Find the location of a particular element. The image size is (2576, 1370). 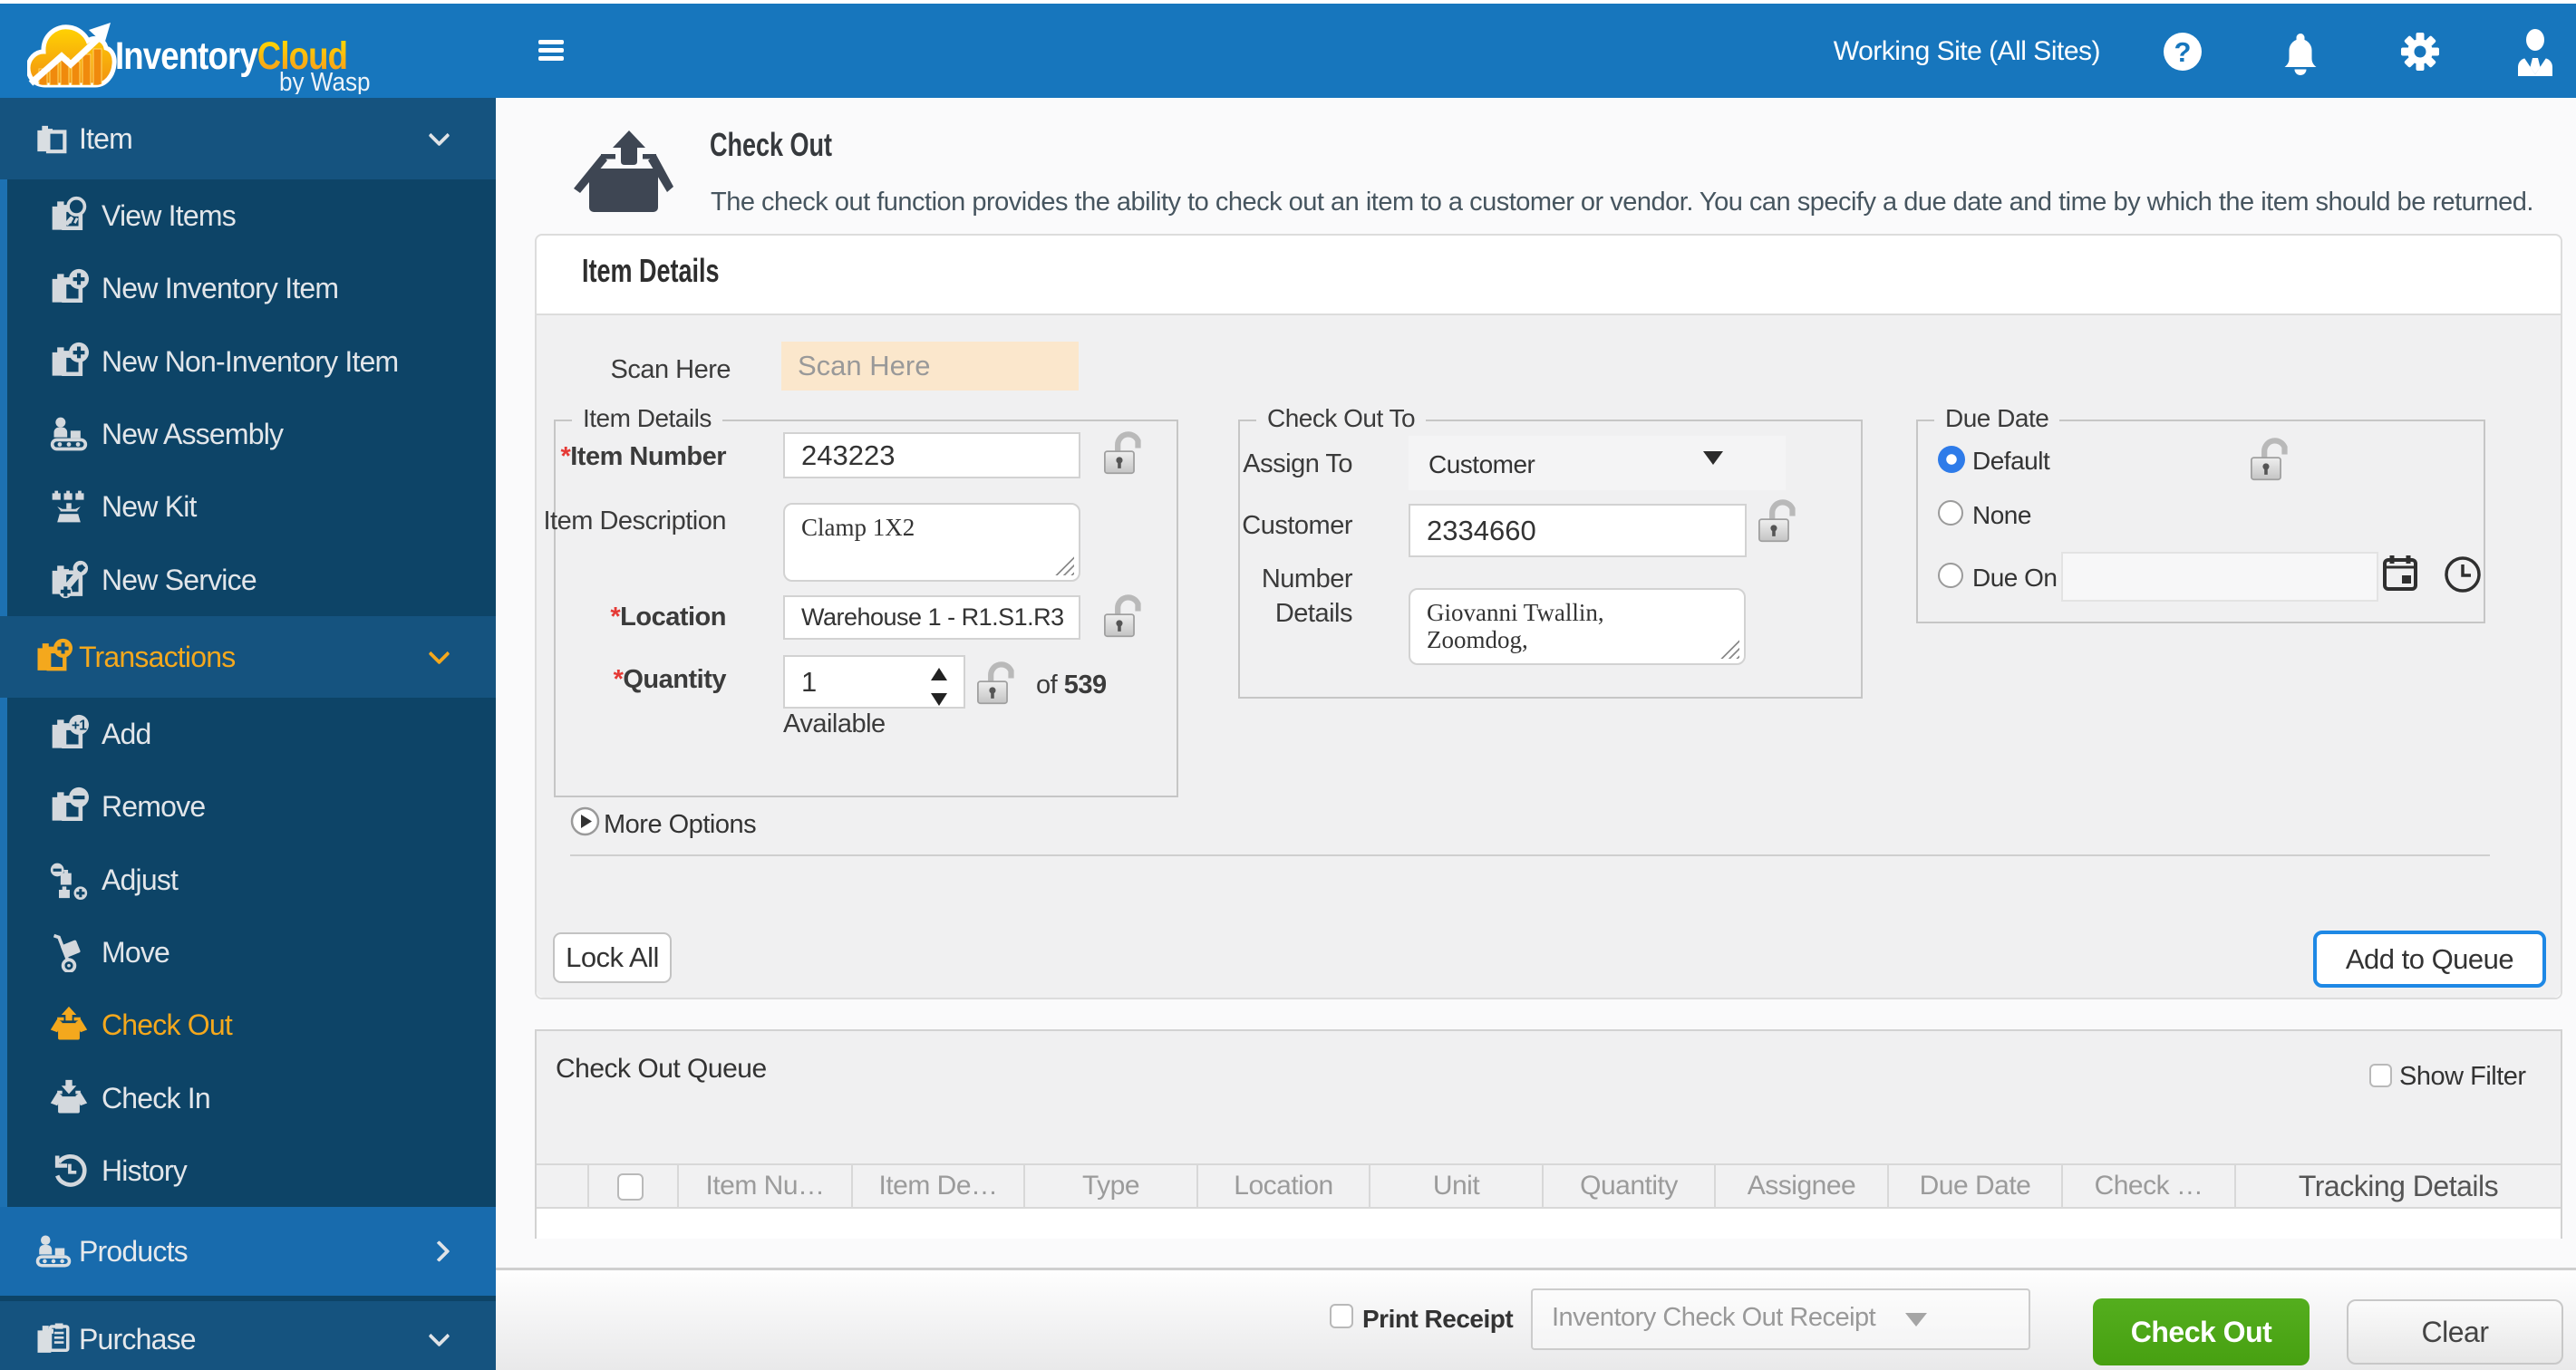

svg-text: by Wasp is located at coordinates (325, 80).